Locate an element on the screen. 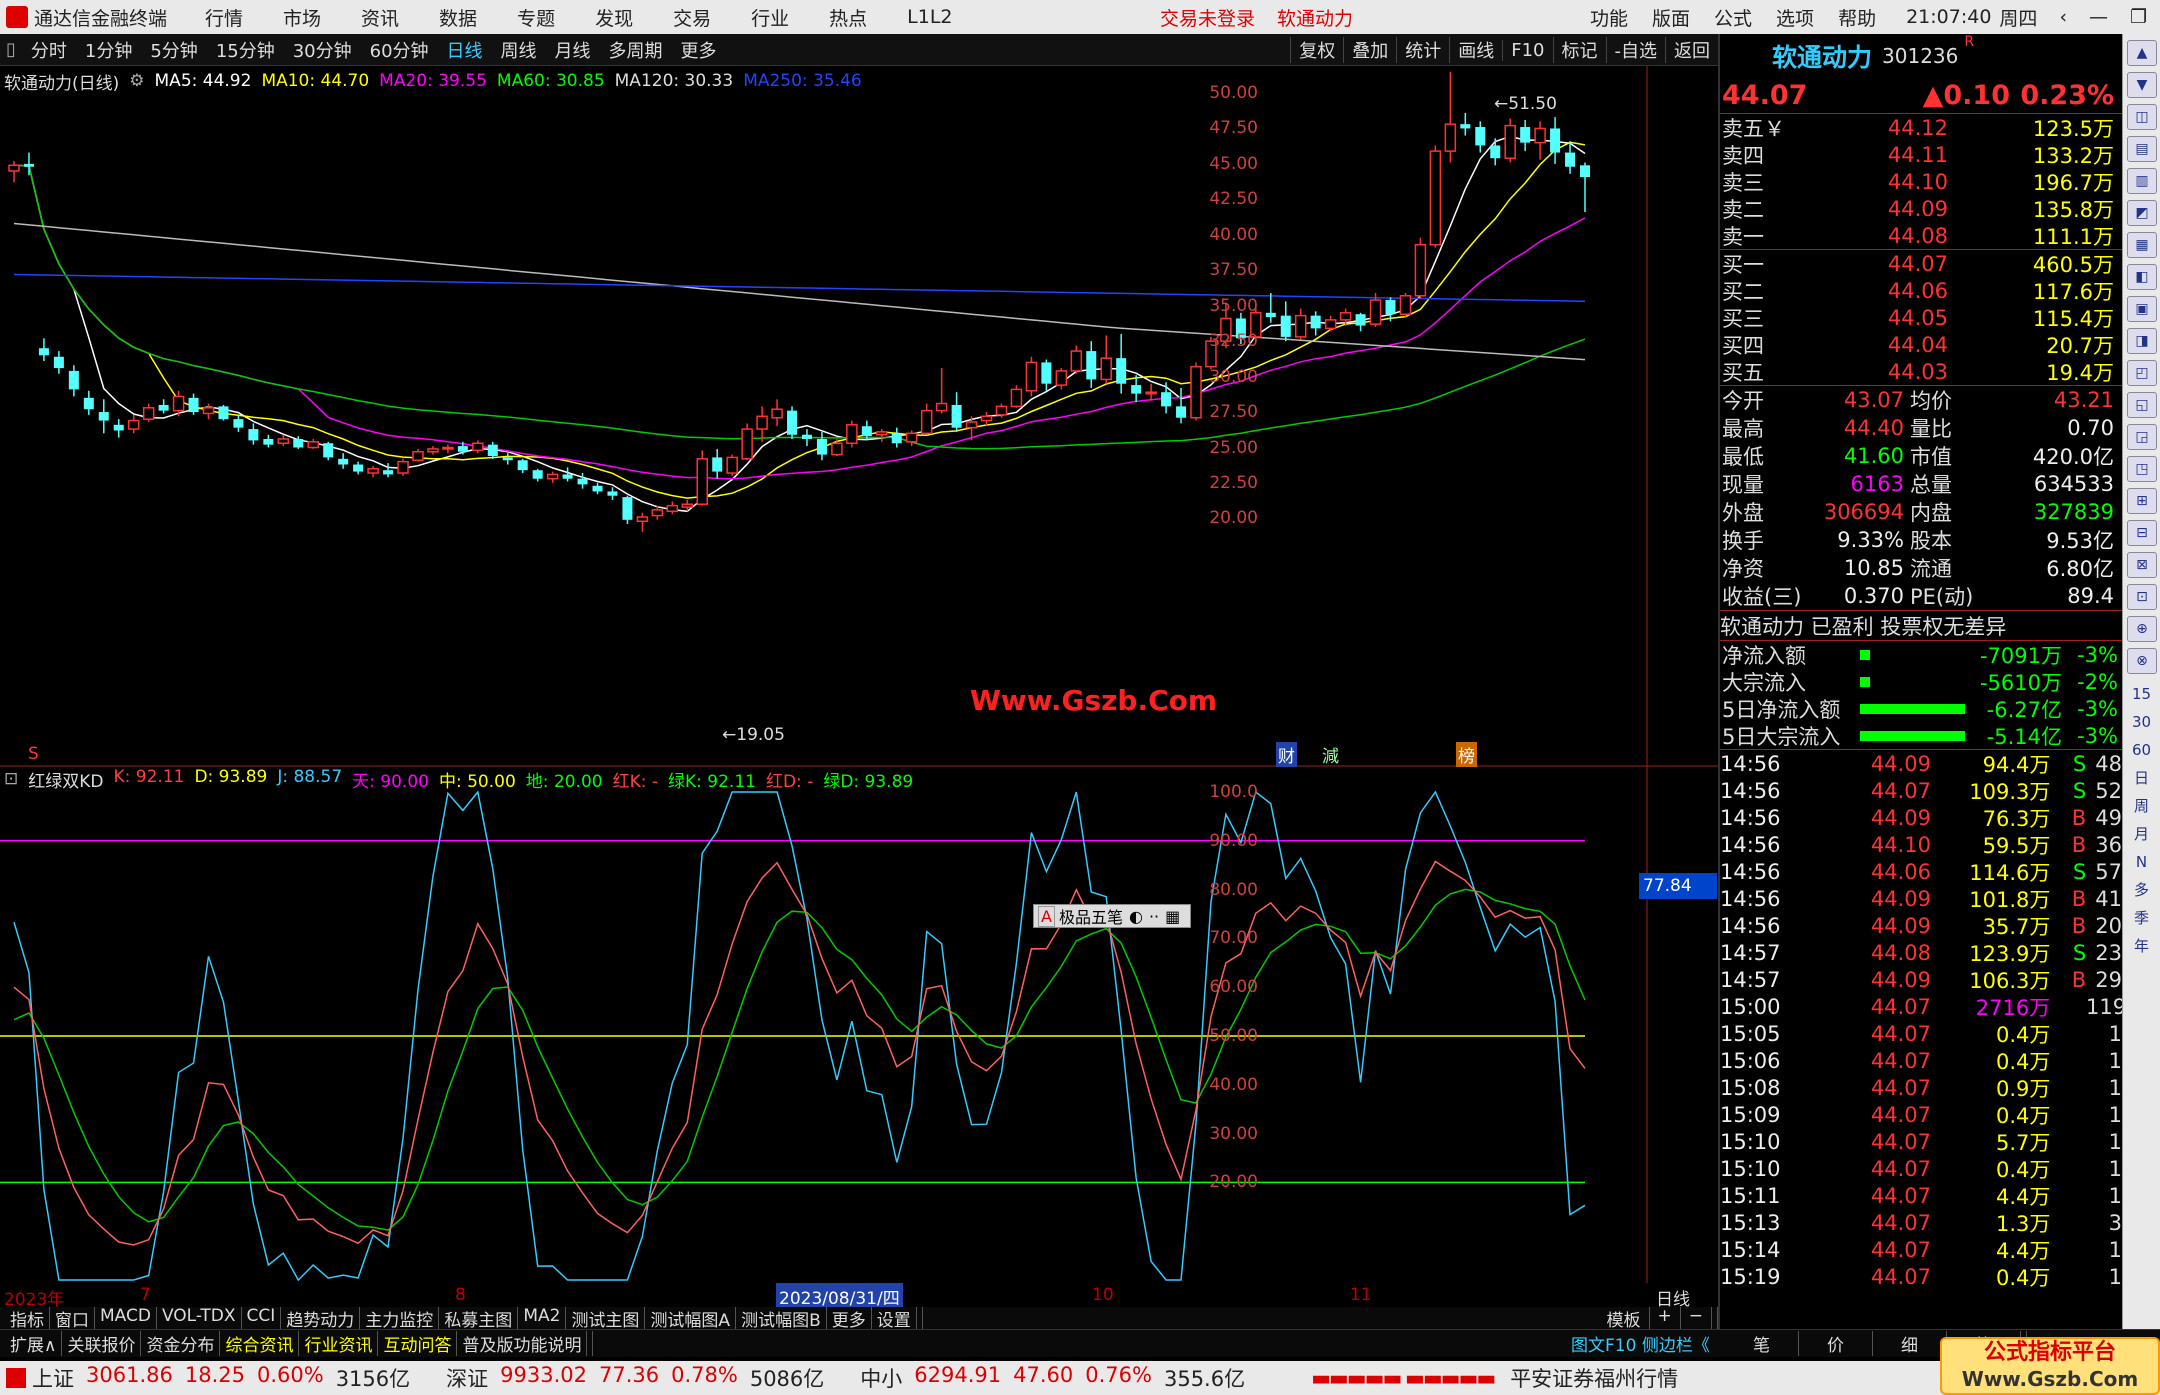 The width and height of the screenshot is (2160, 1395). side-tool-icon: ◨ is located at coordinates (2142, 341).